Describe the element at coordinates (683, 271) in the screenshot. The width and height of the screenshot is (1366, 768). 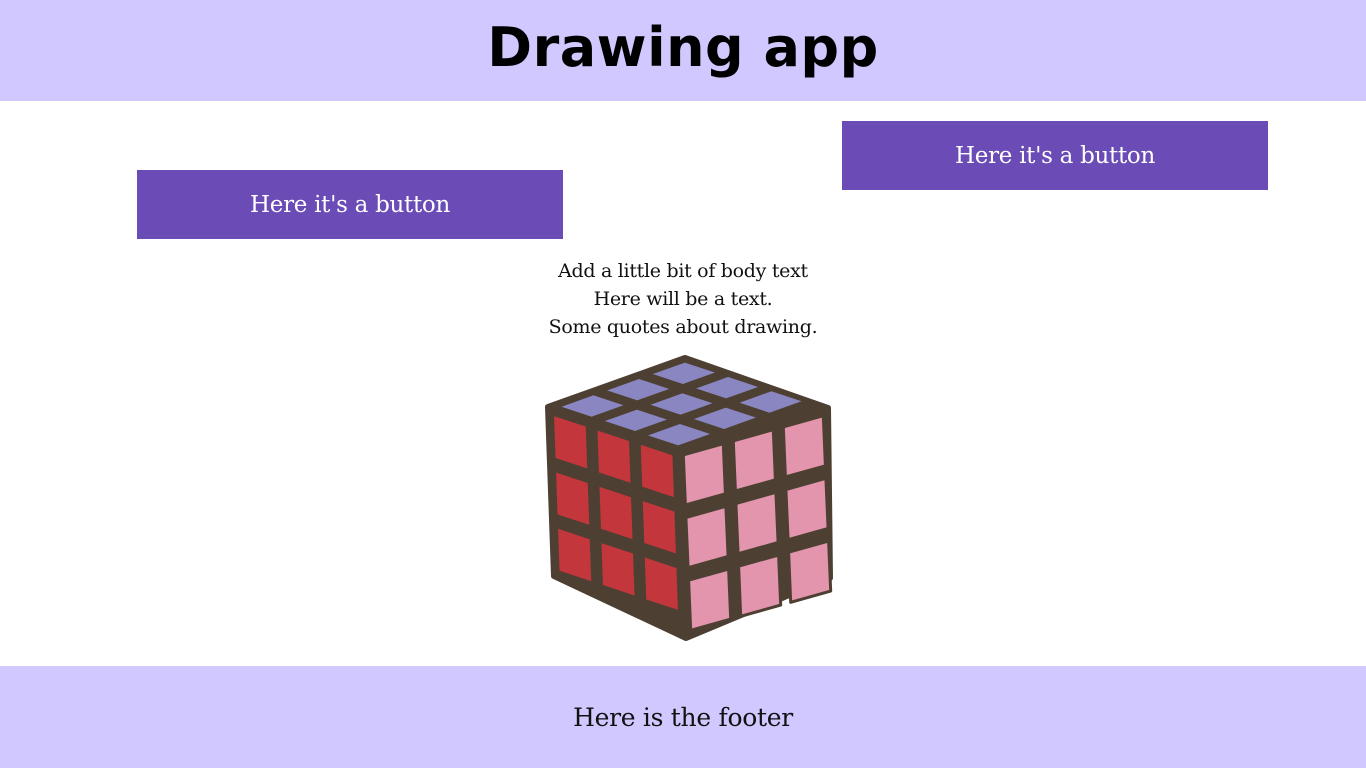
I see `body-text-line: Add a little bit of body text` at that location.